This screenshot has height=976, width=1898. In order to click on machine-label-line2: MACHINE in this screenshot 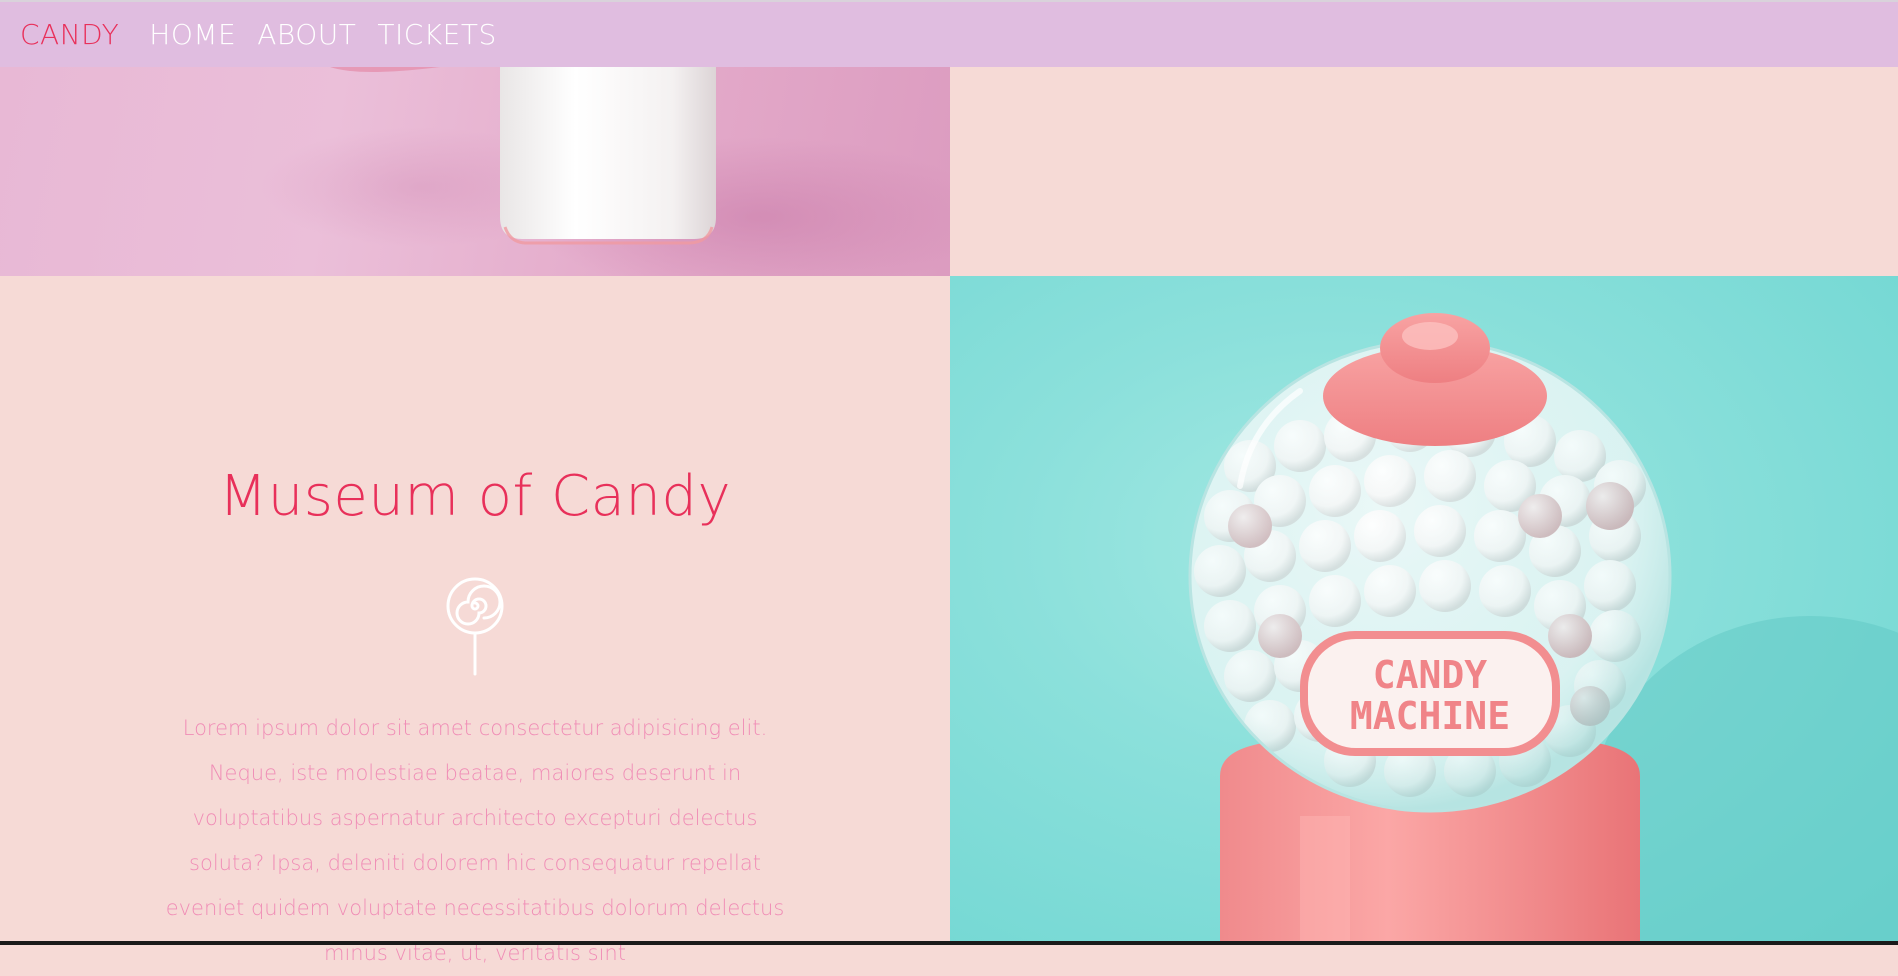, I will do `click(1430, 716)`.